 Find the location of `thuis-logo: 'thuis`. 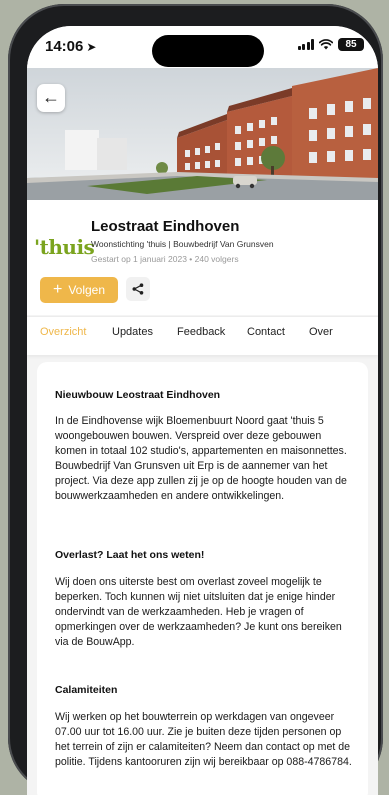

thuis-logo: 'thuis is located at coordinates (64, 247).